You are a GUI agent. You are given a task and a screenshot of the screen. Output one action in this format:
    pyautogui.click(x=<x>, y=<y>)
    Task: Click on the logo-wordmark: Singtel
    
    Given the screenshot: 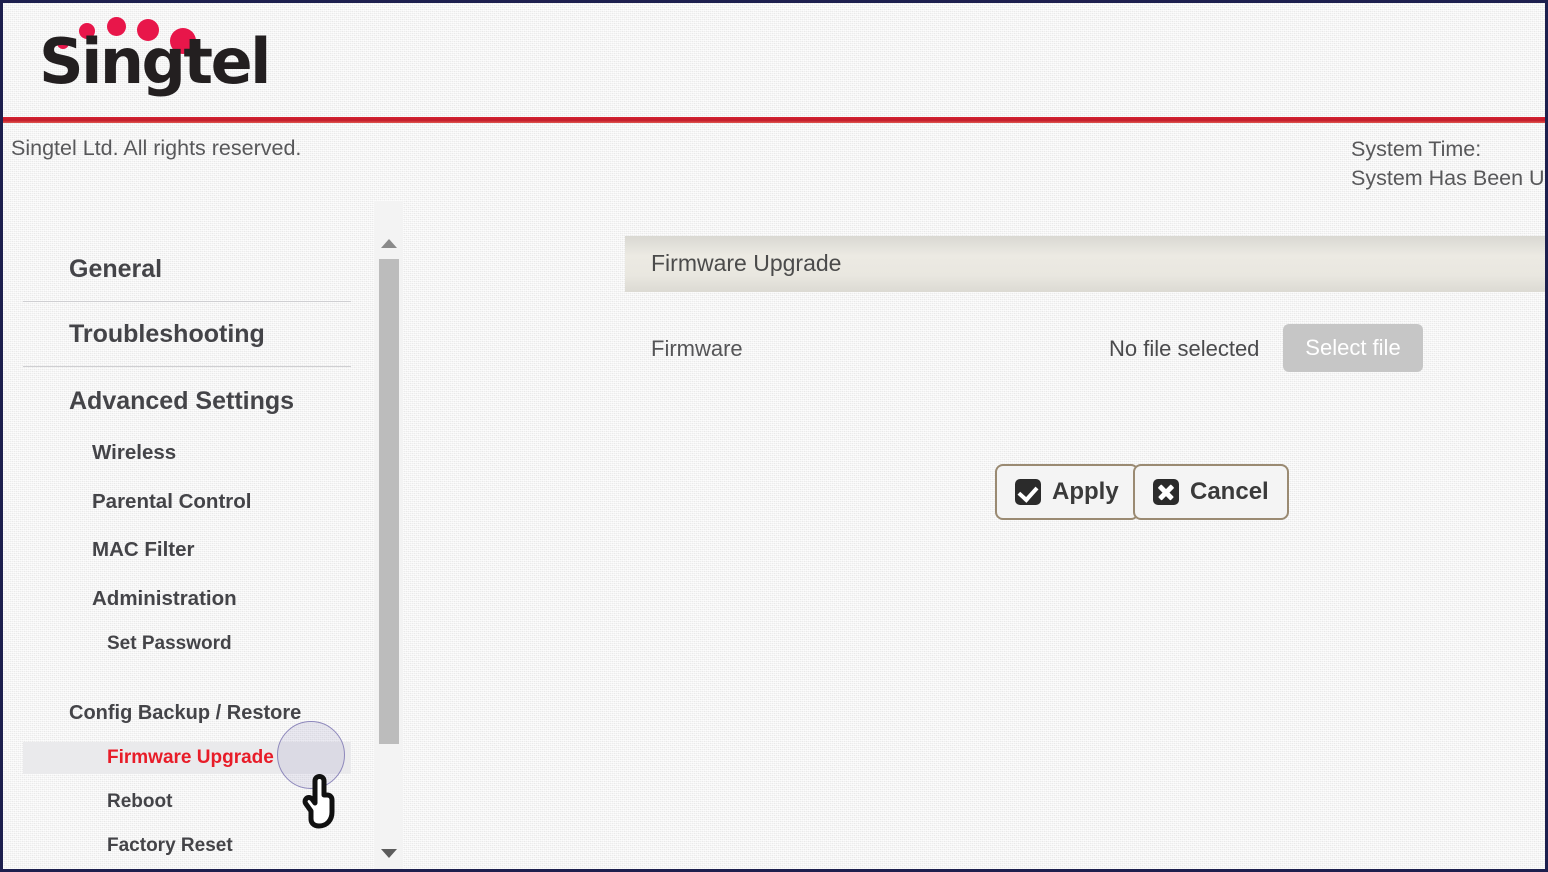 What is the action you would take?
    pyautogui.click(x=155, y=61)
    